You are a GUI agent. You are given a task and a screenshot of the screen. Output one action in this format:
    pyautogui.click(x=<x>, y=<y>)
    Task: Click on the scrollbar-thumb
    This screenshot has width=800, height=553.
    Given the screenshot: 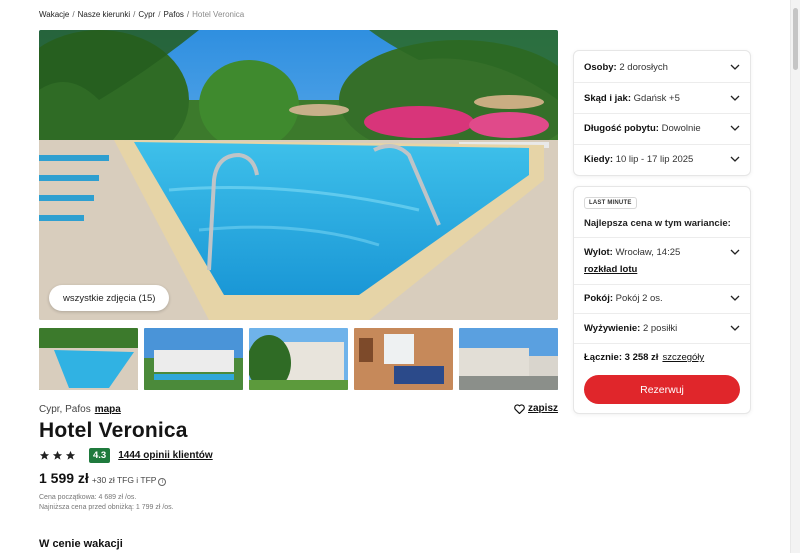 What is the action you would take?
    pyautogui.click(x=795, y=39)
    